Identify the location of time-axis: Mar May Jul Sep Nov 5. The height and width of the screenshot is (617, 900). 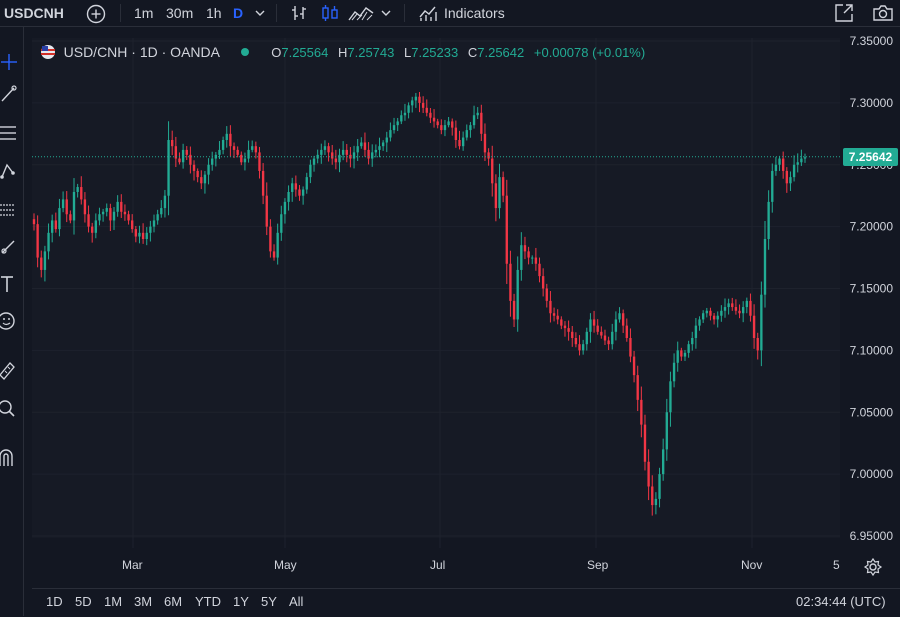
(436, 568).